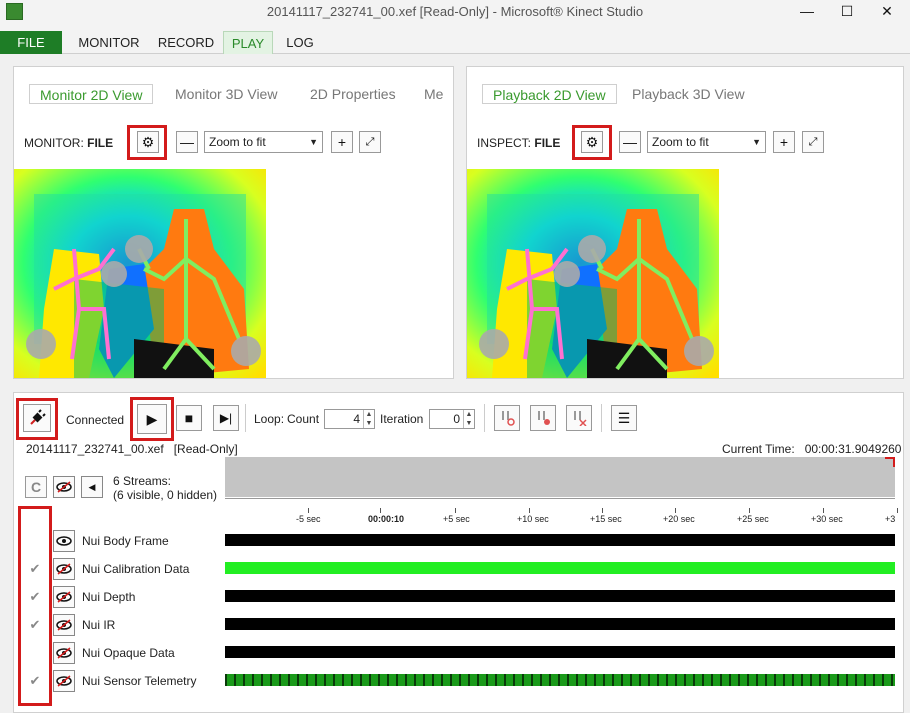 This screenshot has height=713, width=910. What do you see at coordinates (456, 419) in the screenshot?
I see `iteration-value: 0` at bounding box center [456, 419].